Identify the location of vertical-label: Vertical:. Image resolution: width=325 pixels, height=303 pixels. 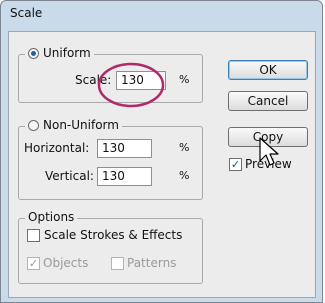
(69, 176).